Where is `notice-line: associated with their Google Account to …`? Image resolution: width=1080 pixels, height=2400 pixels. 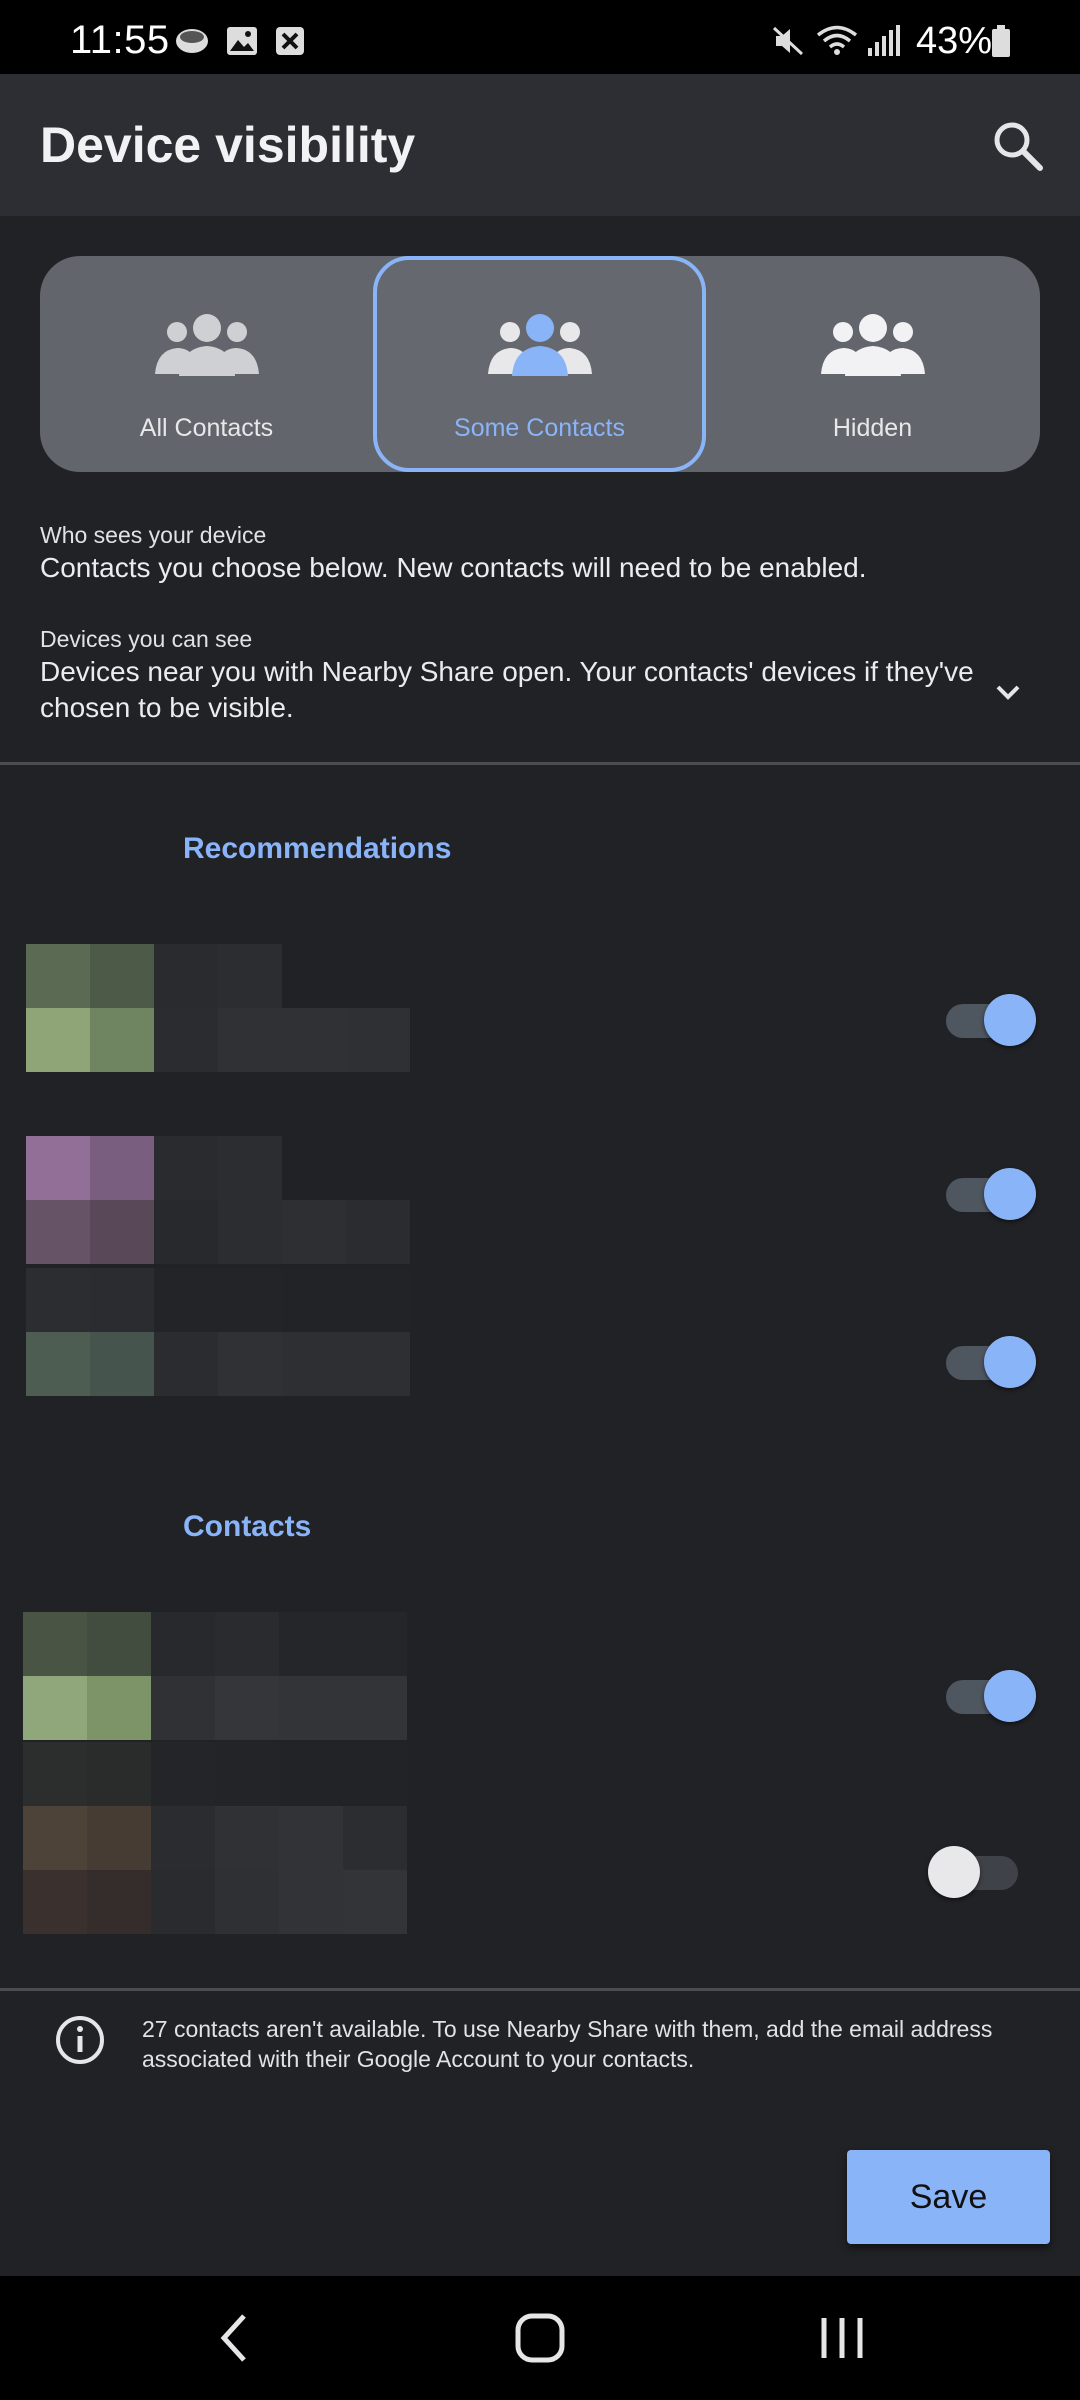
notice-line: associated with their Google Account to … is located at coordinates (418, 2059).